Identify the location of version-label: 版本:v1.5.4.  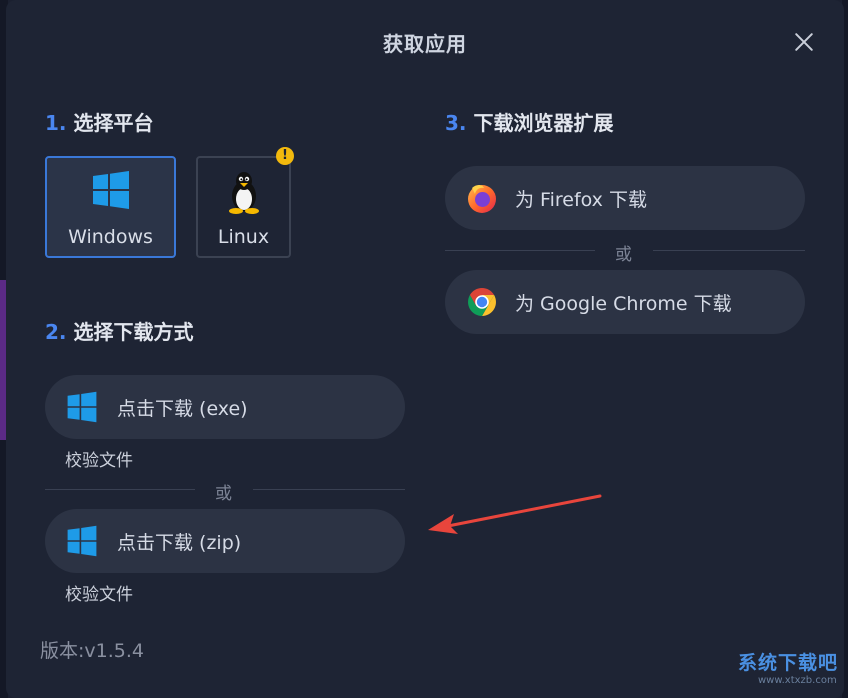
(92, 651).